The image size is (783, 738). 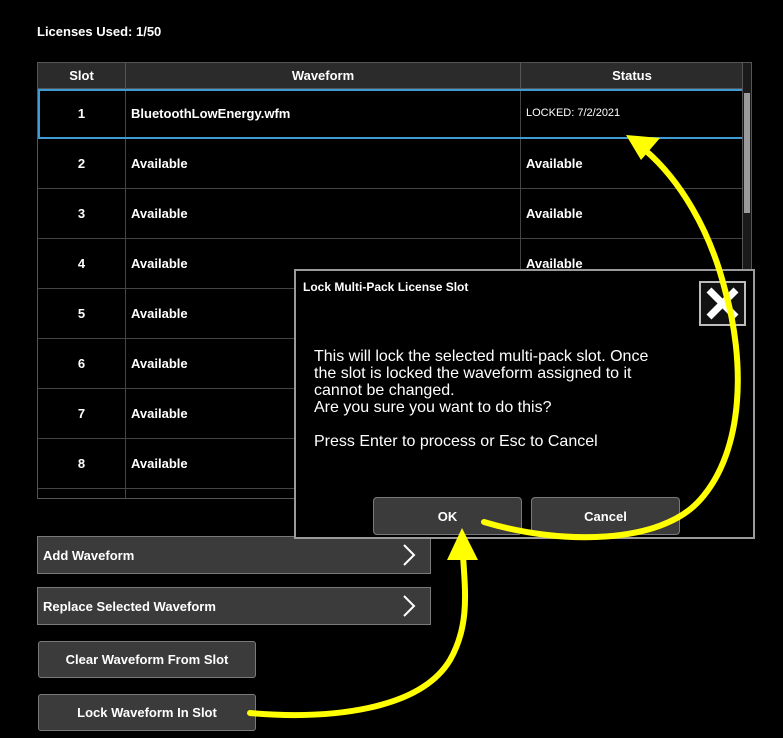 What do you see at coordinates (632, 113) in the screenshot?
I see `status-cell: LOCKED: 7/2/2021` at bounding box center [632, 113].